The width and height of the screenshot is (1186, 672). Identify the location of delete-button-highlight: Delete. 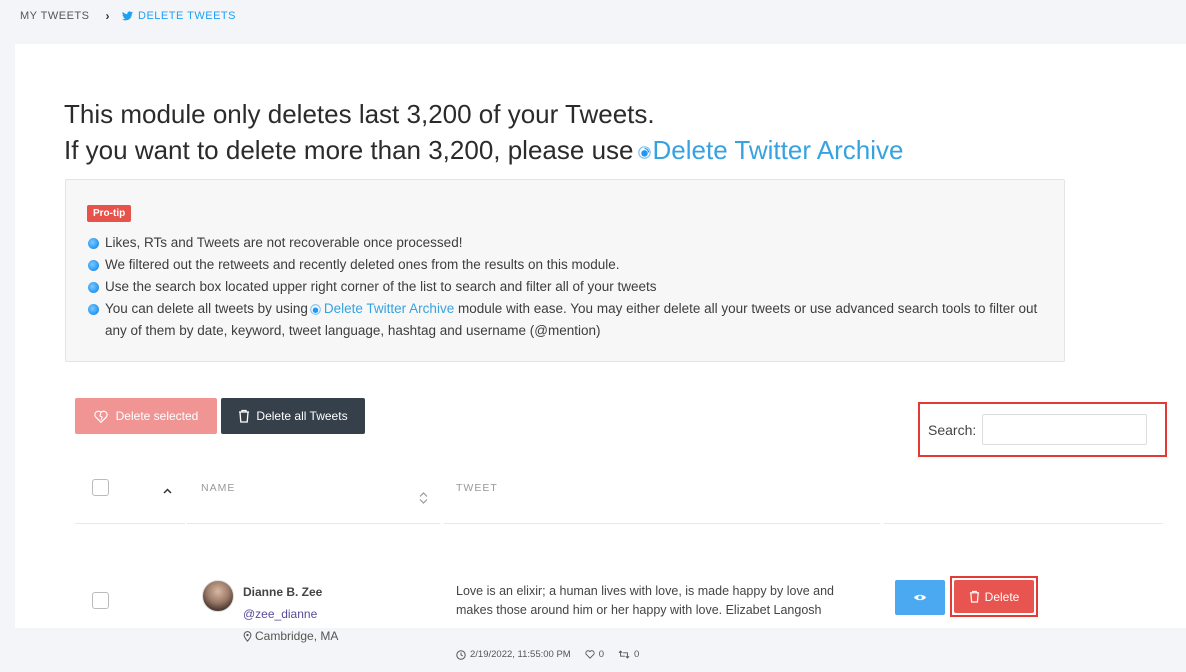
(994, 596).